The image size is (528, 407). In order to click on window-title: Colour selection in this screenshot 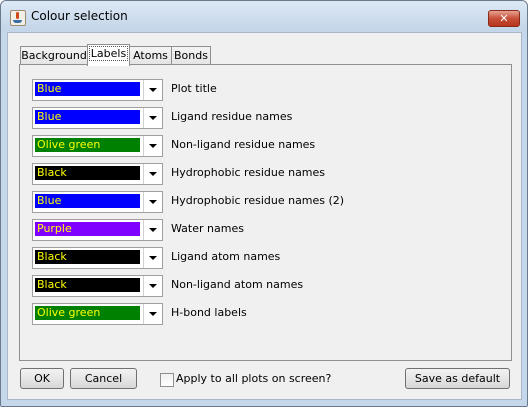, I will do `click(79, 16)`.